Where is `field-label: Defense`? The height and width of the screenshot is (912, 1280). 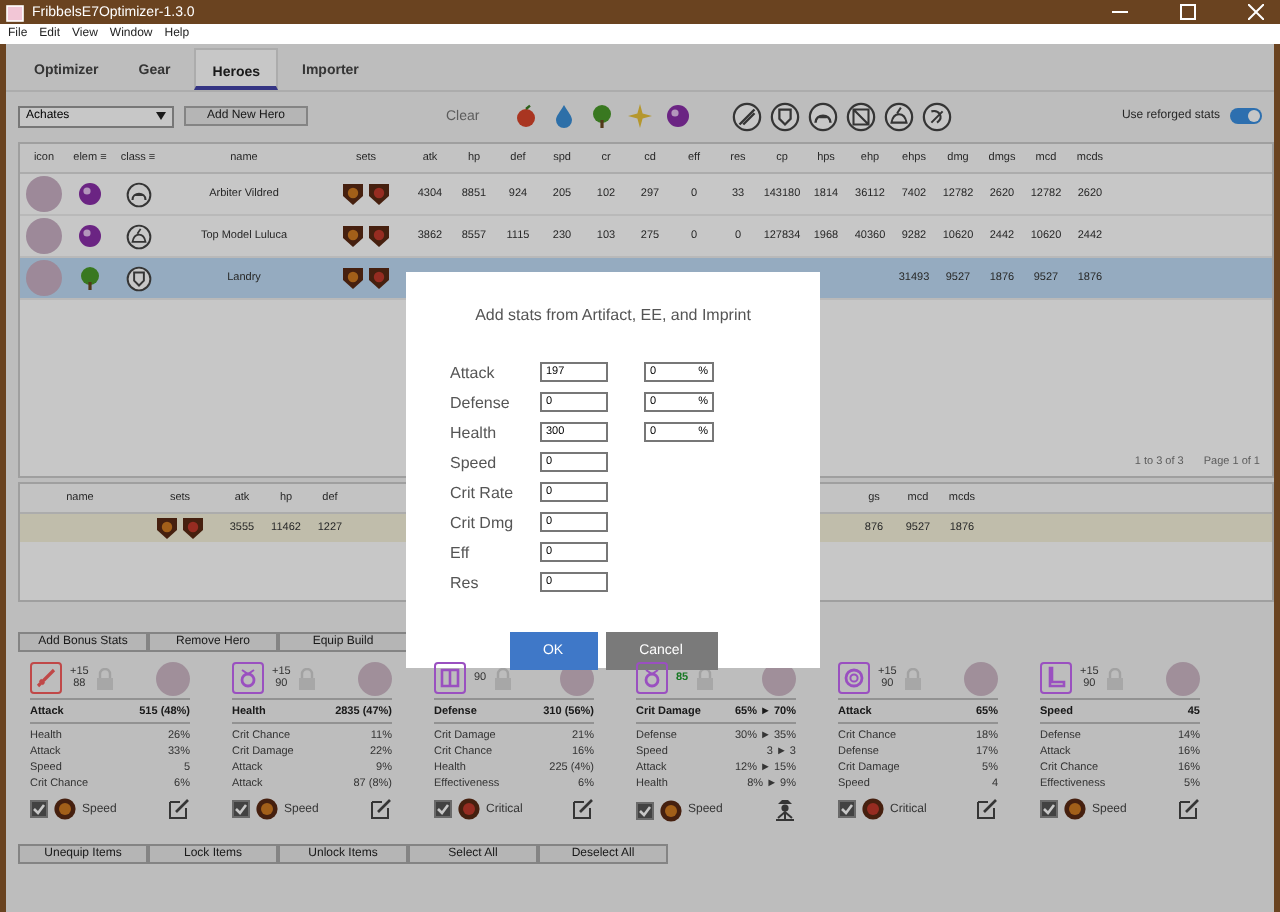
field-label: Defense is located at coordinates (481, 402).